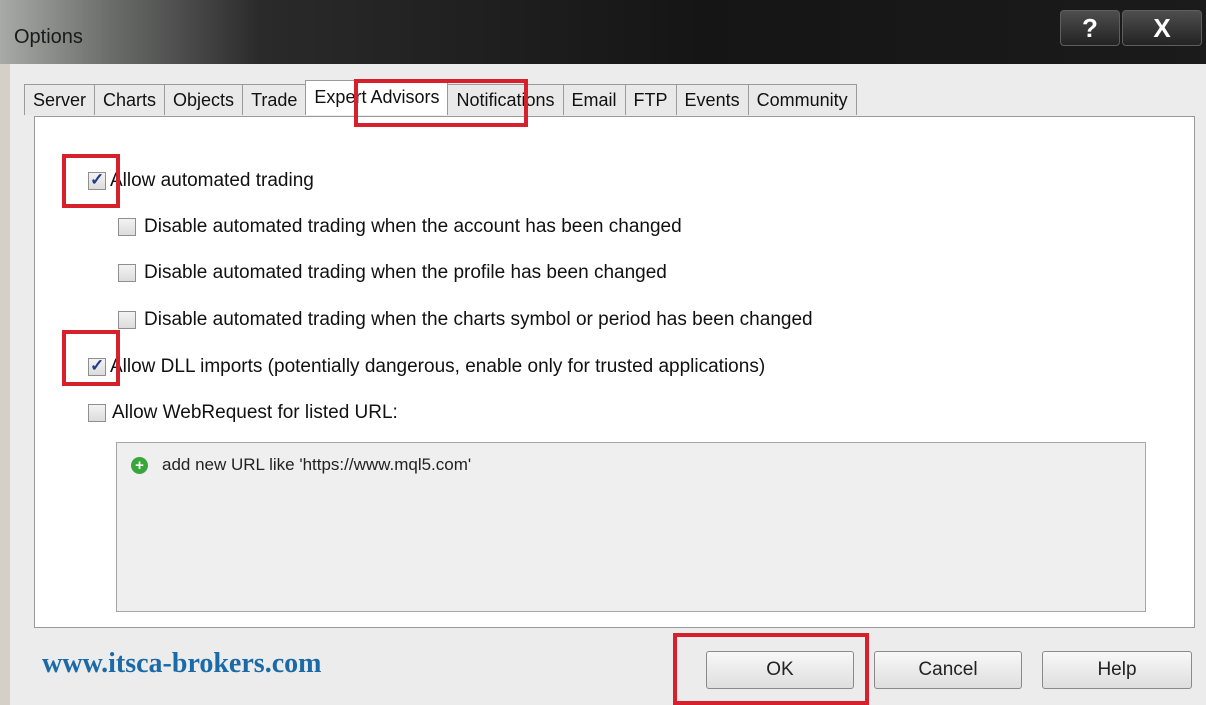 The width and height of the screenshot is (1206, 705). I want to click on close-icon: X, so click(1162, 28).